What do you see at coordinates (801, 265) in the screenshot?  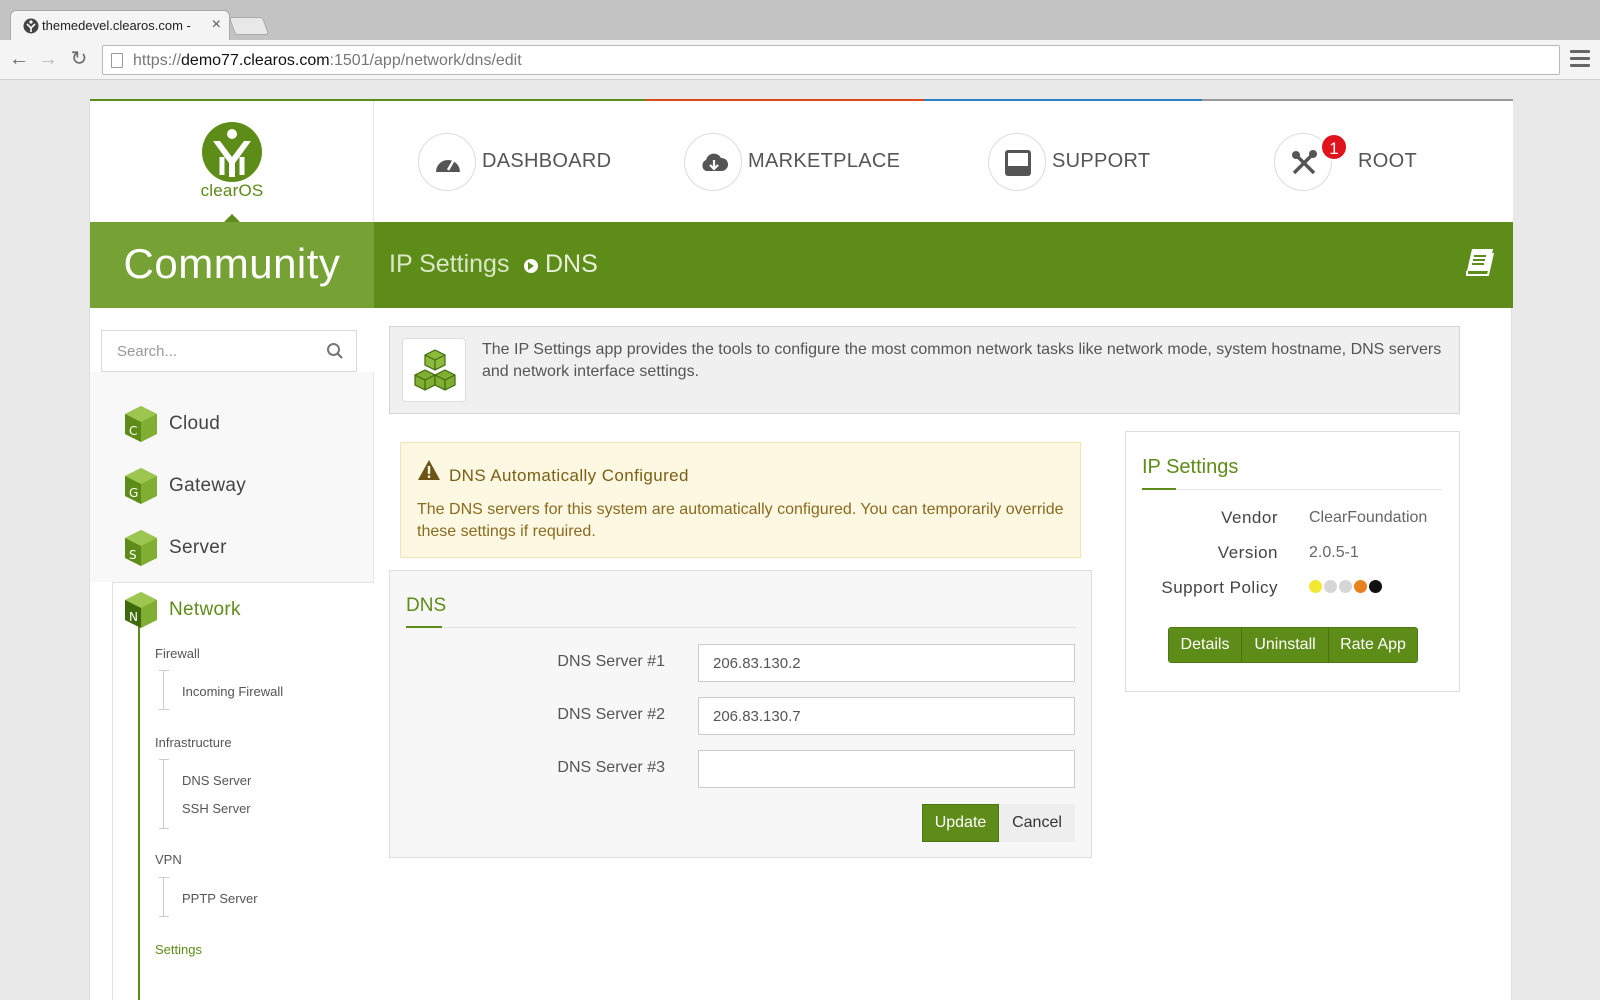 I see `title-banner: Community IP Settings DNS` at bounding box center [801, 265].